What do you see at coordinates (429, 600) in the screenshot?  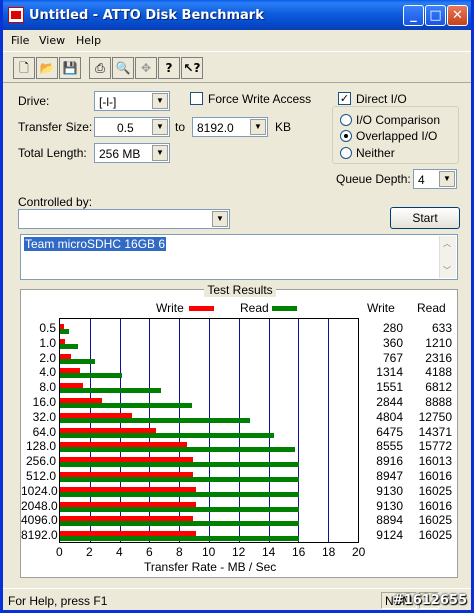 I see `watermark-text: #1612655` at bounding box center [429, 600].